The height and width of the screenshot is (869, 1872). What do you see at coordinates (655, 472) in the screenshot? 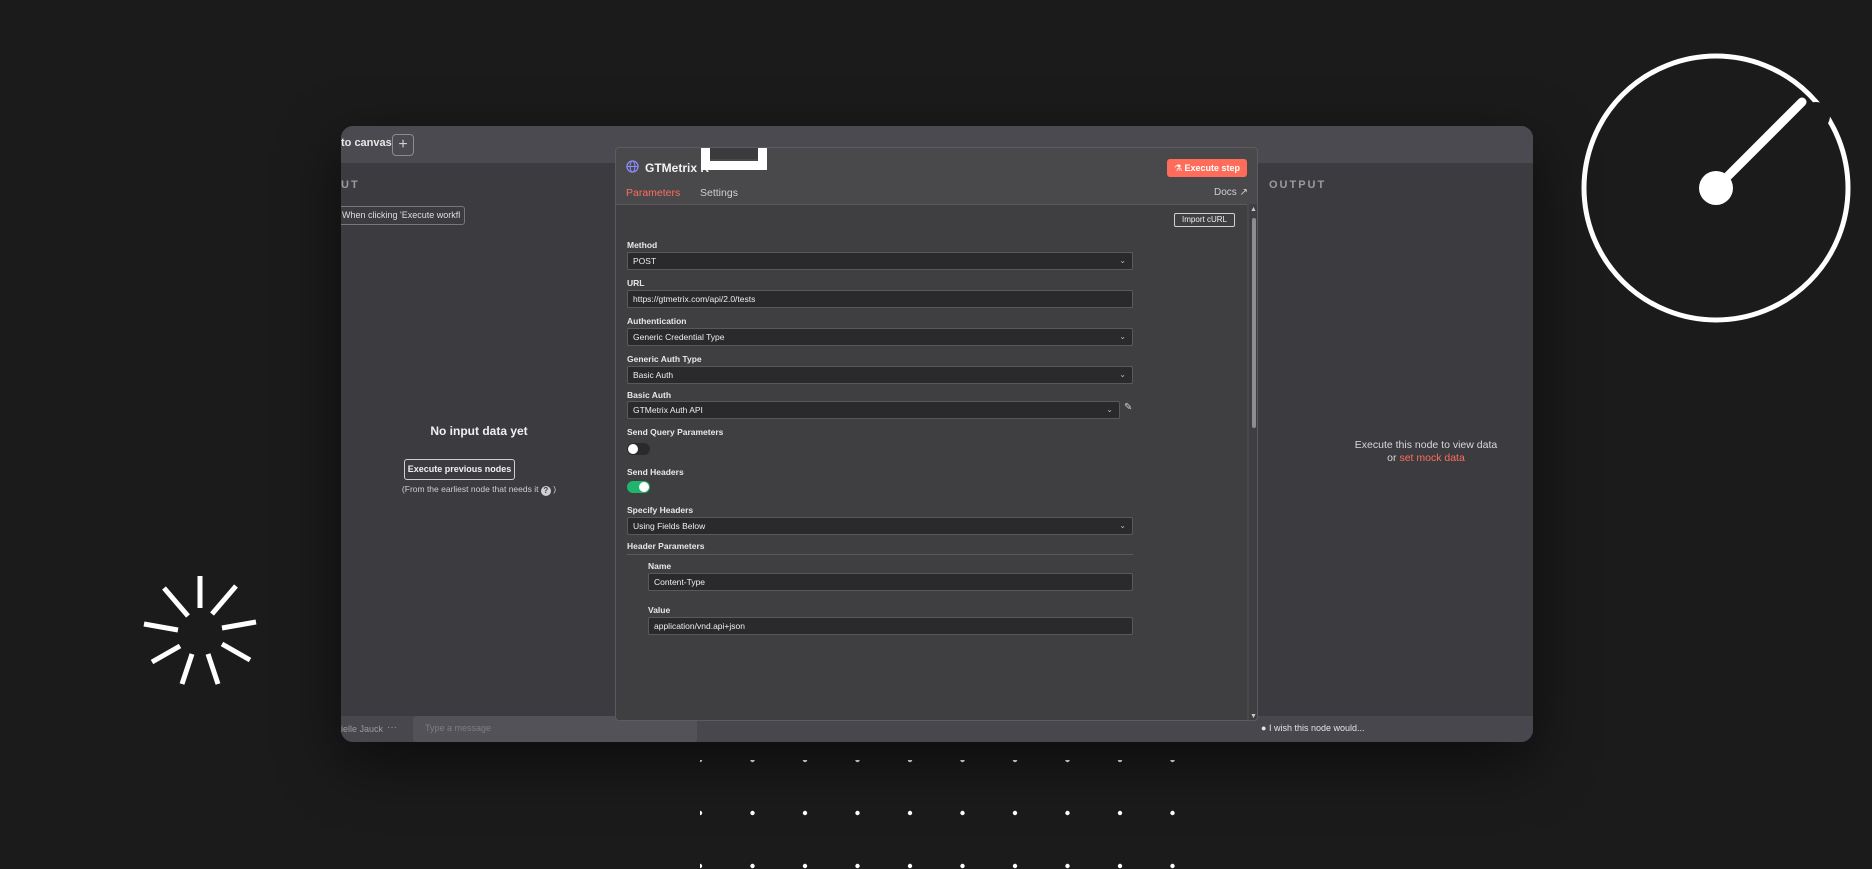
I see `send-headers-label: Send Headers` at bounding box center [655, 472].